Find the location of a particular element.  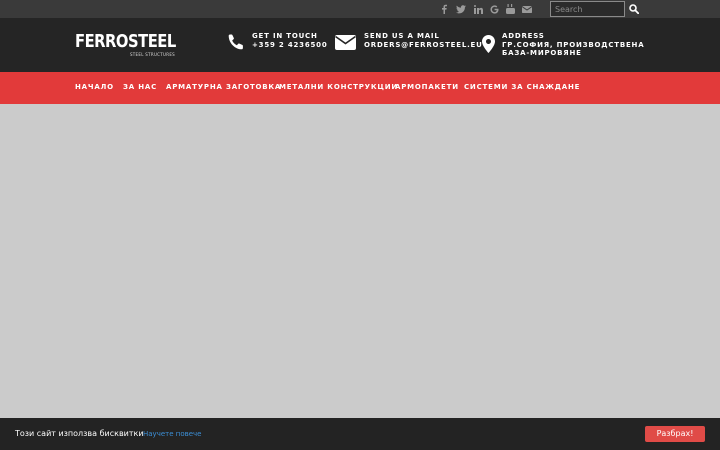

contact-phone-label: GET IN TOUCH is located at coordinates (285, 36).